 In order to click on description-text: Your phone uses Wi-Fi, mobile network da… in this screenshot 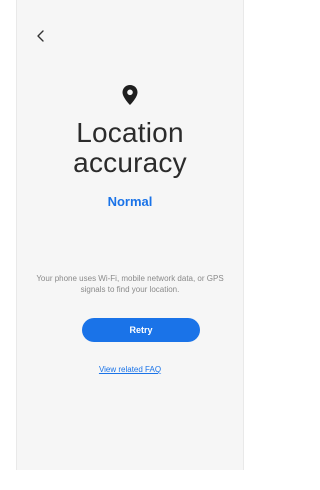, I will do `click(130, 284)`.